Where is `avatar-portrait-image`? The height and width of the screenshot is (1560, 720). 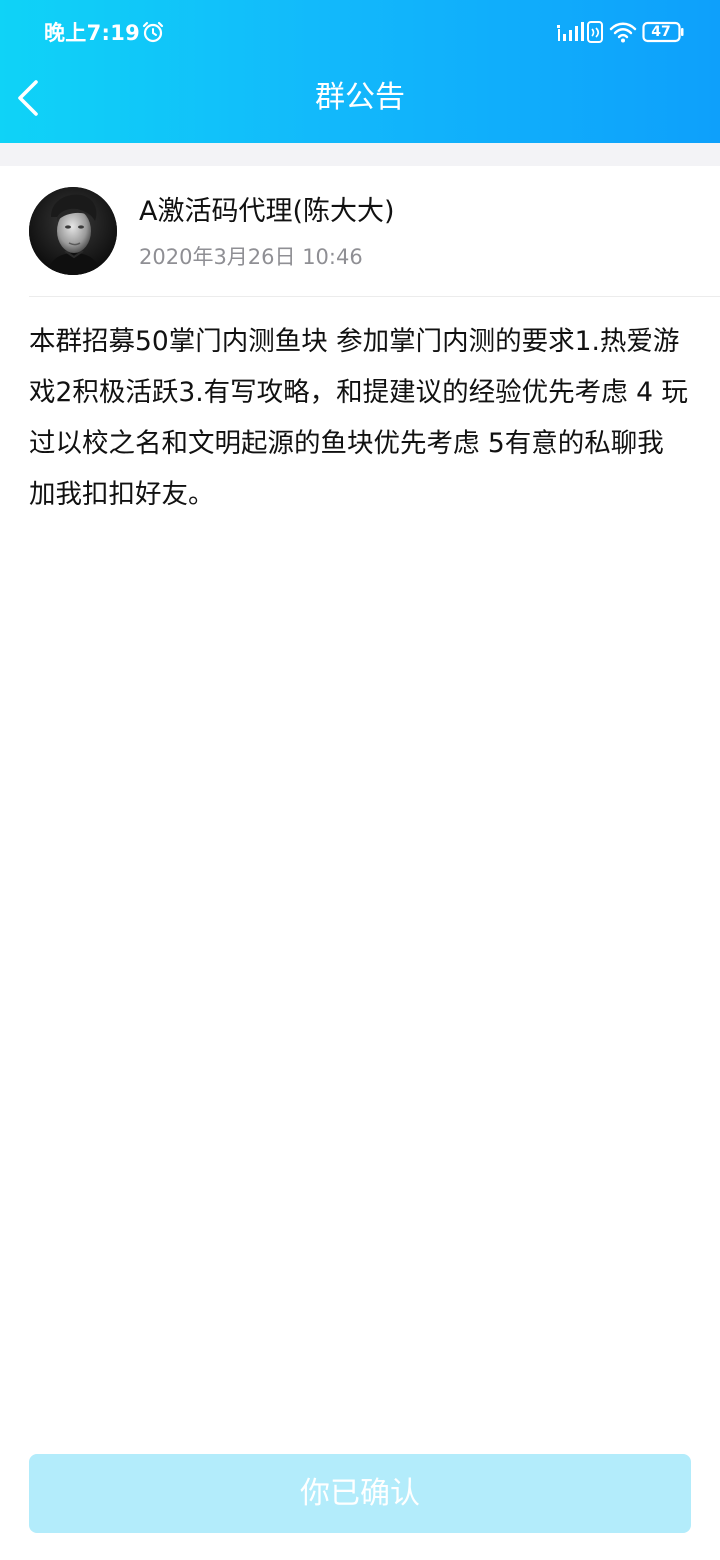 avatar-portrait-image is located at coordinates (73, 231).